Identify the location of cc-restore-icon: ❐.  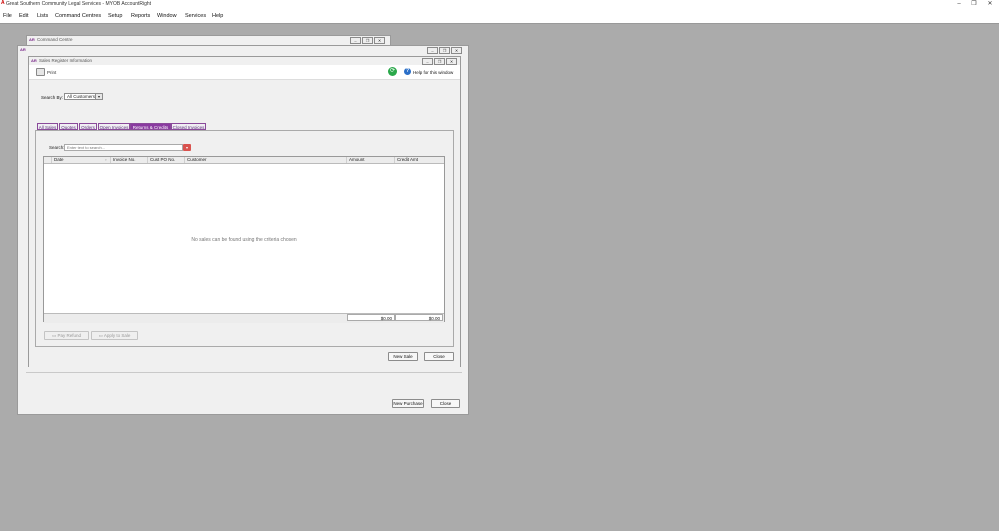
(367, 40).